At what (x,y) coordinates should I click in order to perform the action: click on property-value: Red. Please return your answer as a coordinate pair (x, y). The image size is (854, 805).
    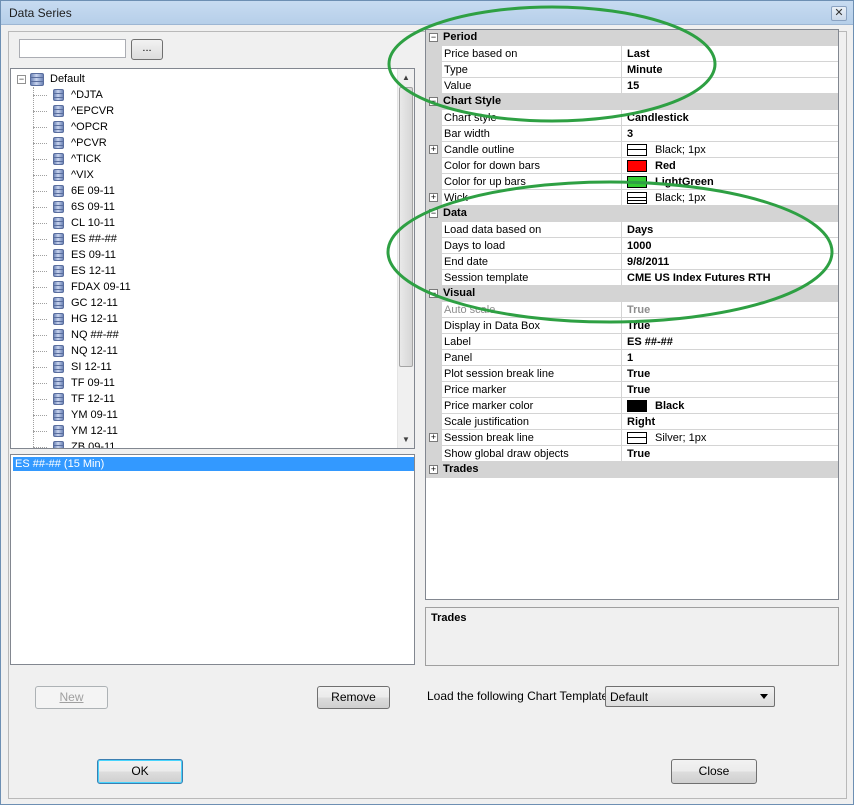
    Looking at the image, I should click on (730, 166).